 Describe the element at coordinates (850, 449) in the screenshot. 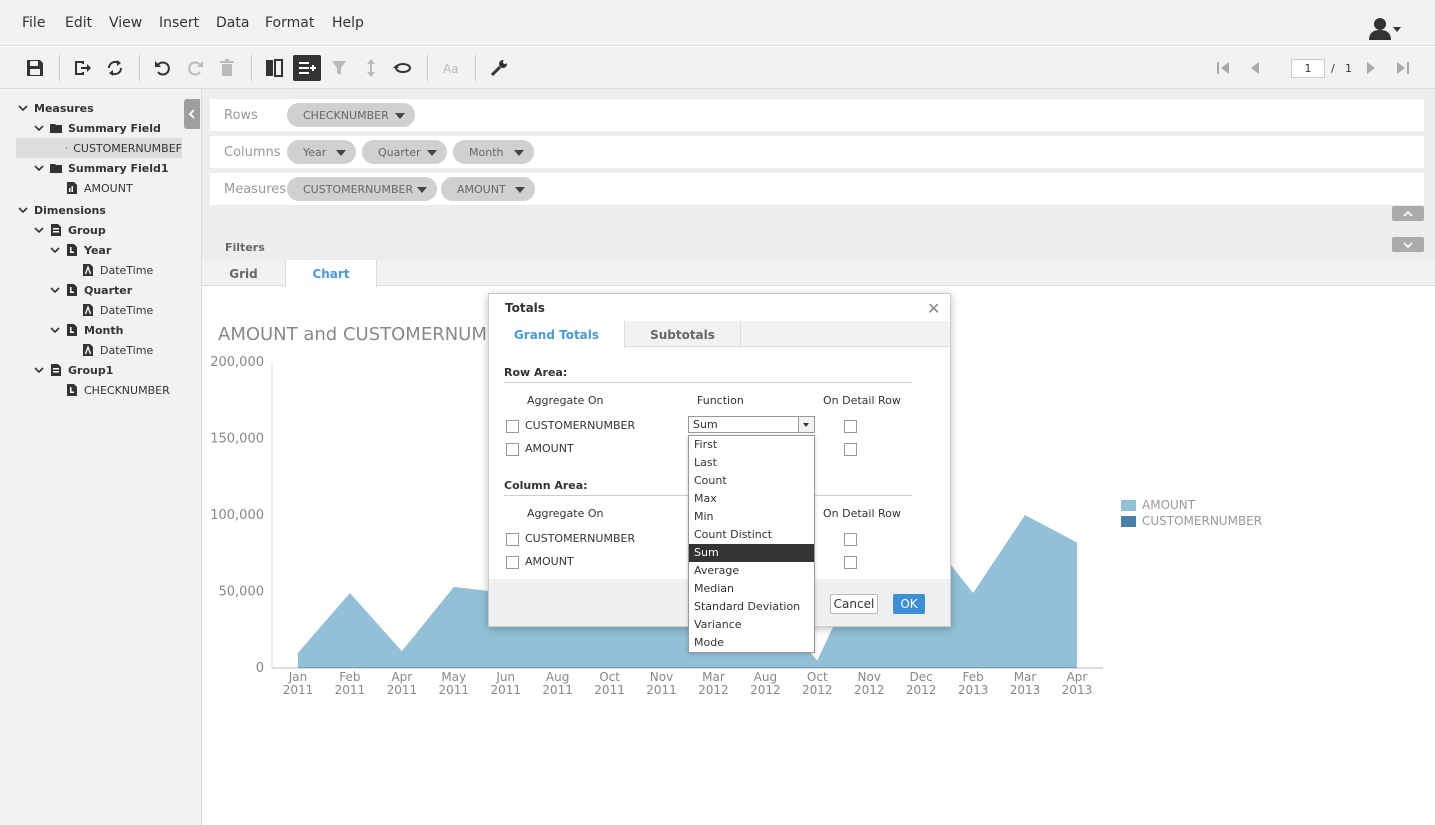

I see `row-amount-detail-checkbox` at that location.